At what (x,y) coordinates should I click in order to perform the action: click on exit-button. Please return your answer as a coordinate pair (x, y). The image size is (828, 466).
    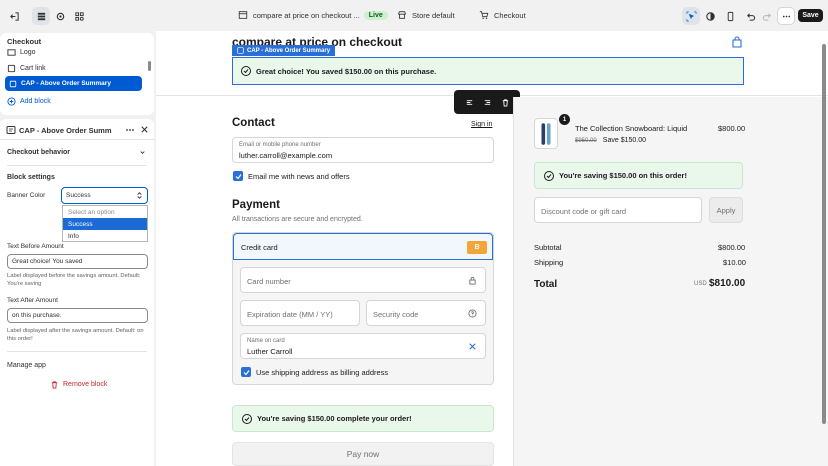
    Looking at the image, I should click on (14, 16).